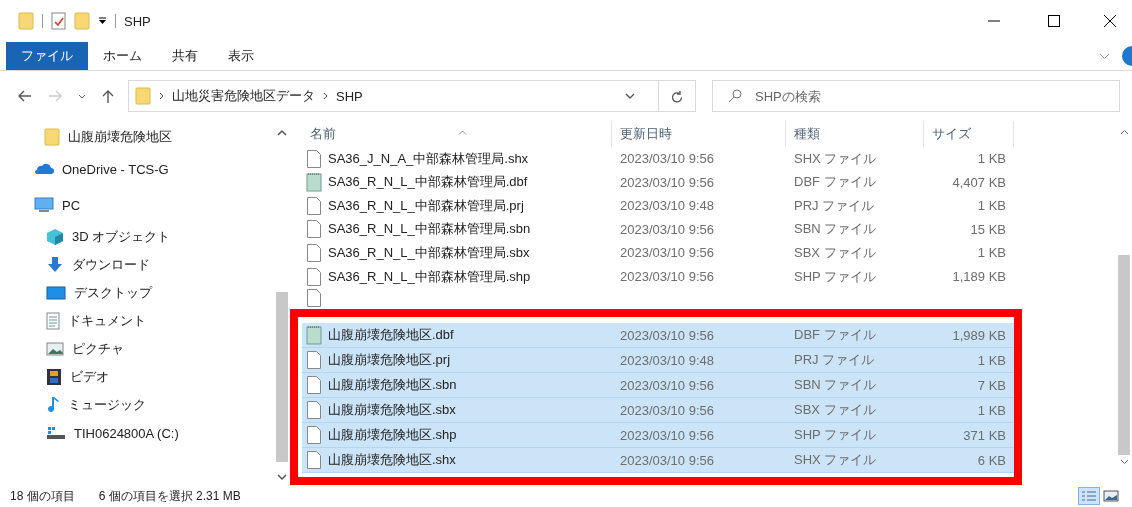  Describe the element at coordinates (137, 293) in the screenshot. I see `nav-item: デスクトップ` at that location.